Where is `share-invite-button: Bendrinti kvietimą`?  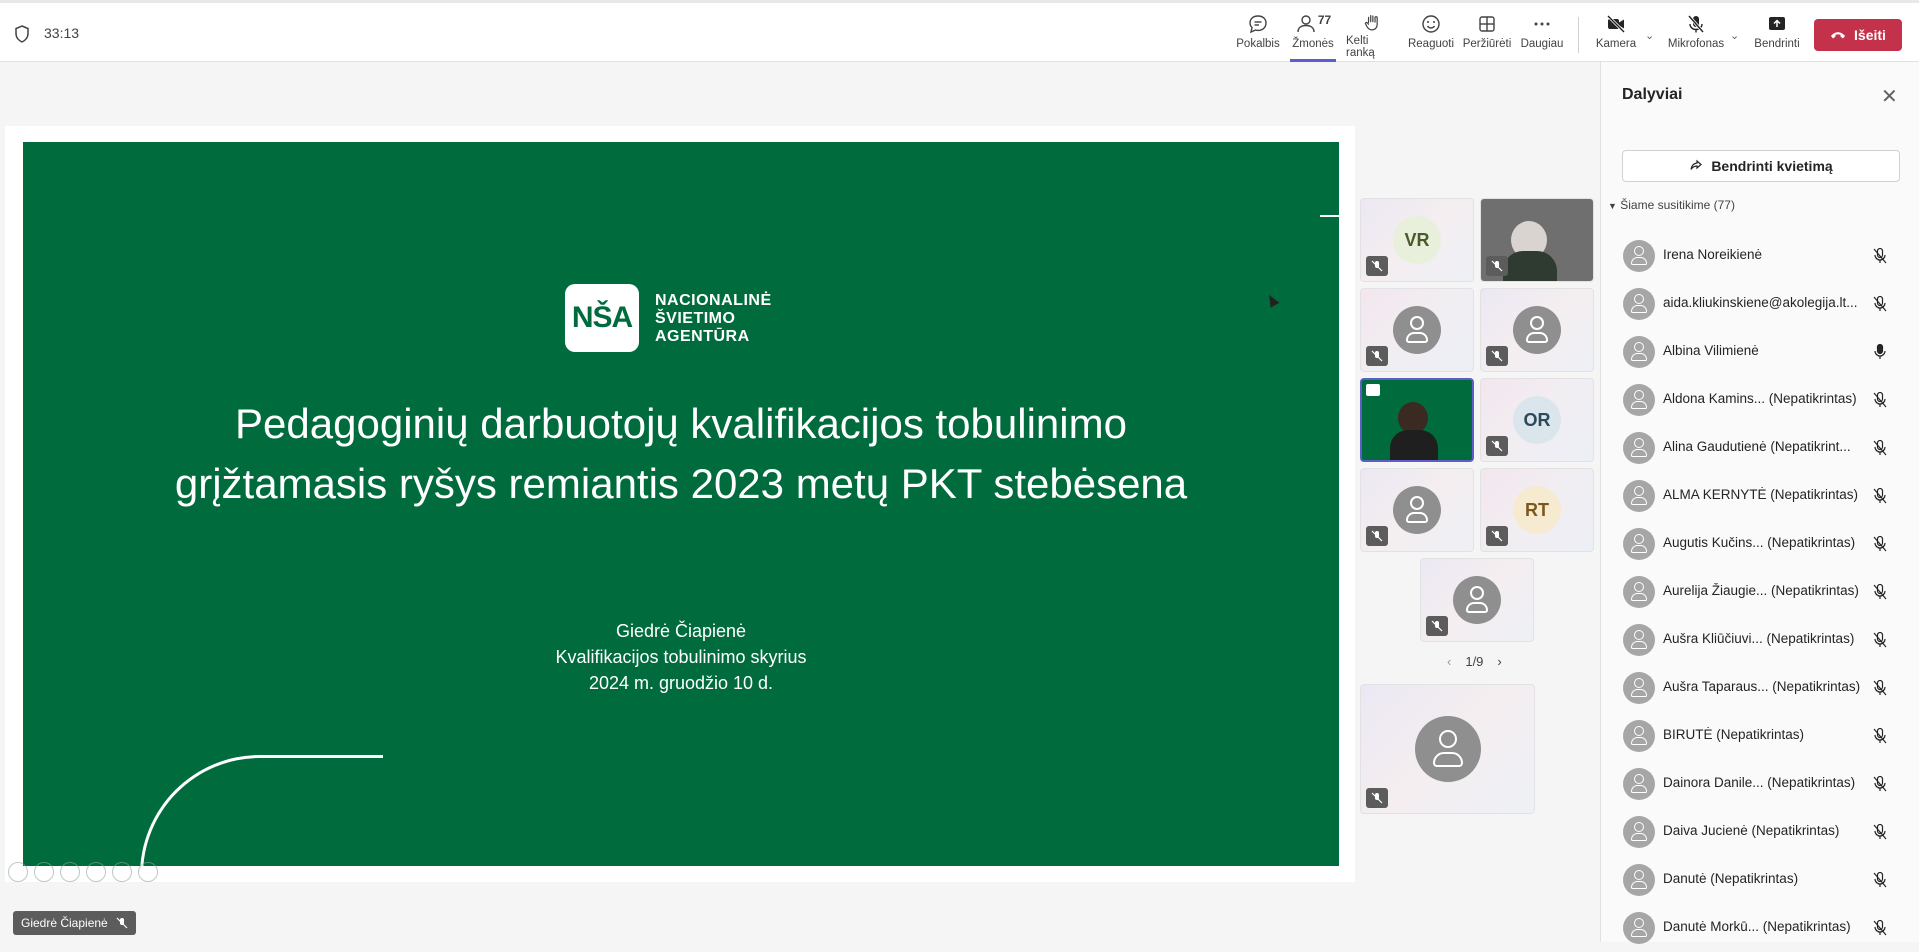
share-invite-button: Bendrinti kvietimą is located at coordinates (1761, 166).